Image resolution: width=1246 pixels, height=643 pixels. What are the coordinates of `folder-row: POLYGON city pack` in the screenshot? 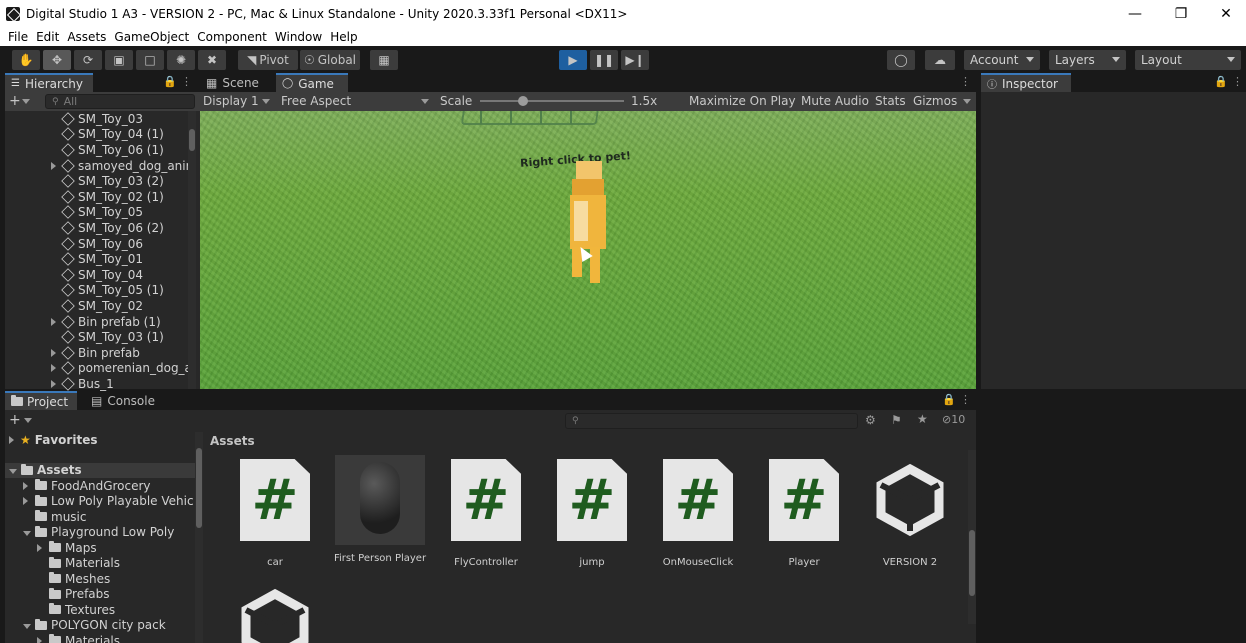 It's located at (104, 626).